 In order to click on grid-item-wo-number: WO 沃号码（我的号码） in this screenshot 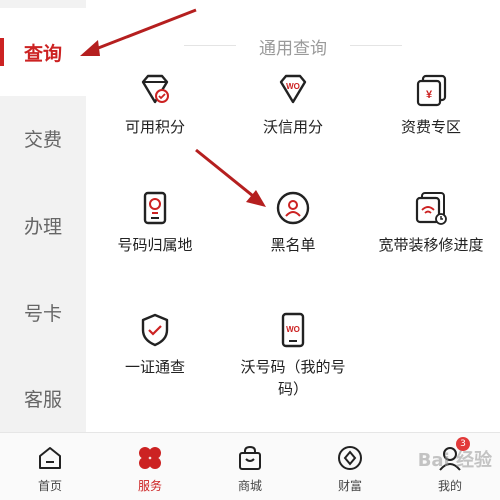, I will do `click(293, 360)`.